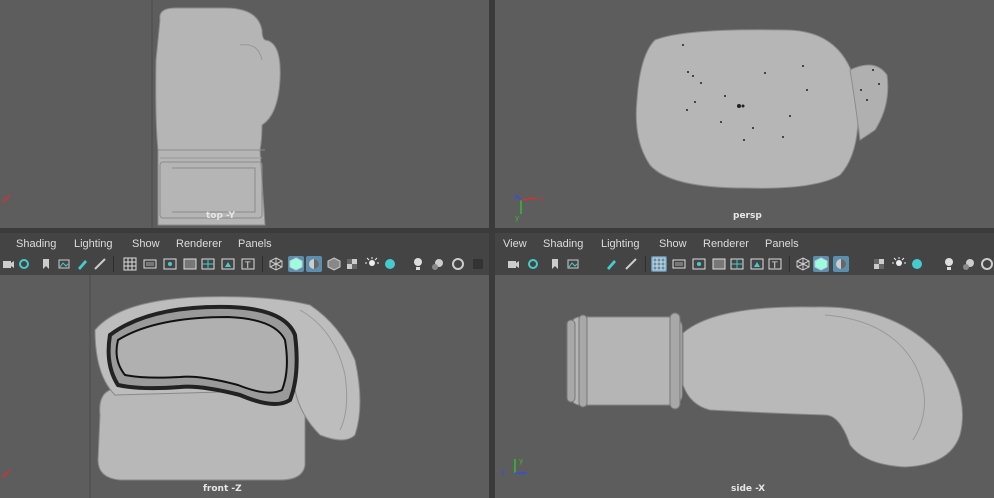 The image size is (994, 498). I want to click on side-view-mesh, so click(764, 387).